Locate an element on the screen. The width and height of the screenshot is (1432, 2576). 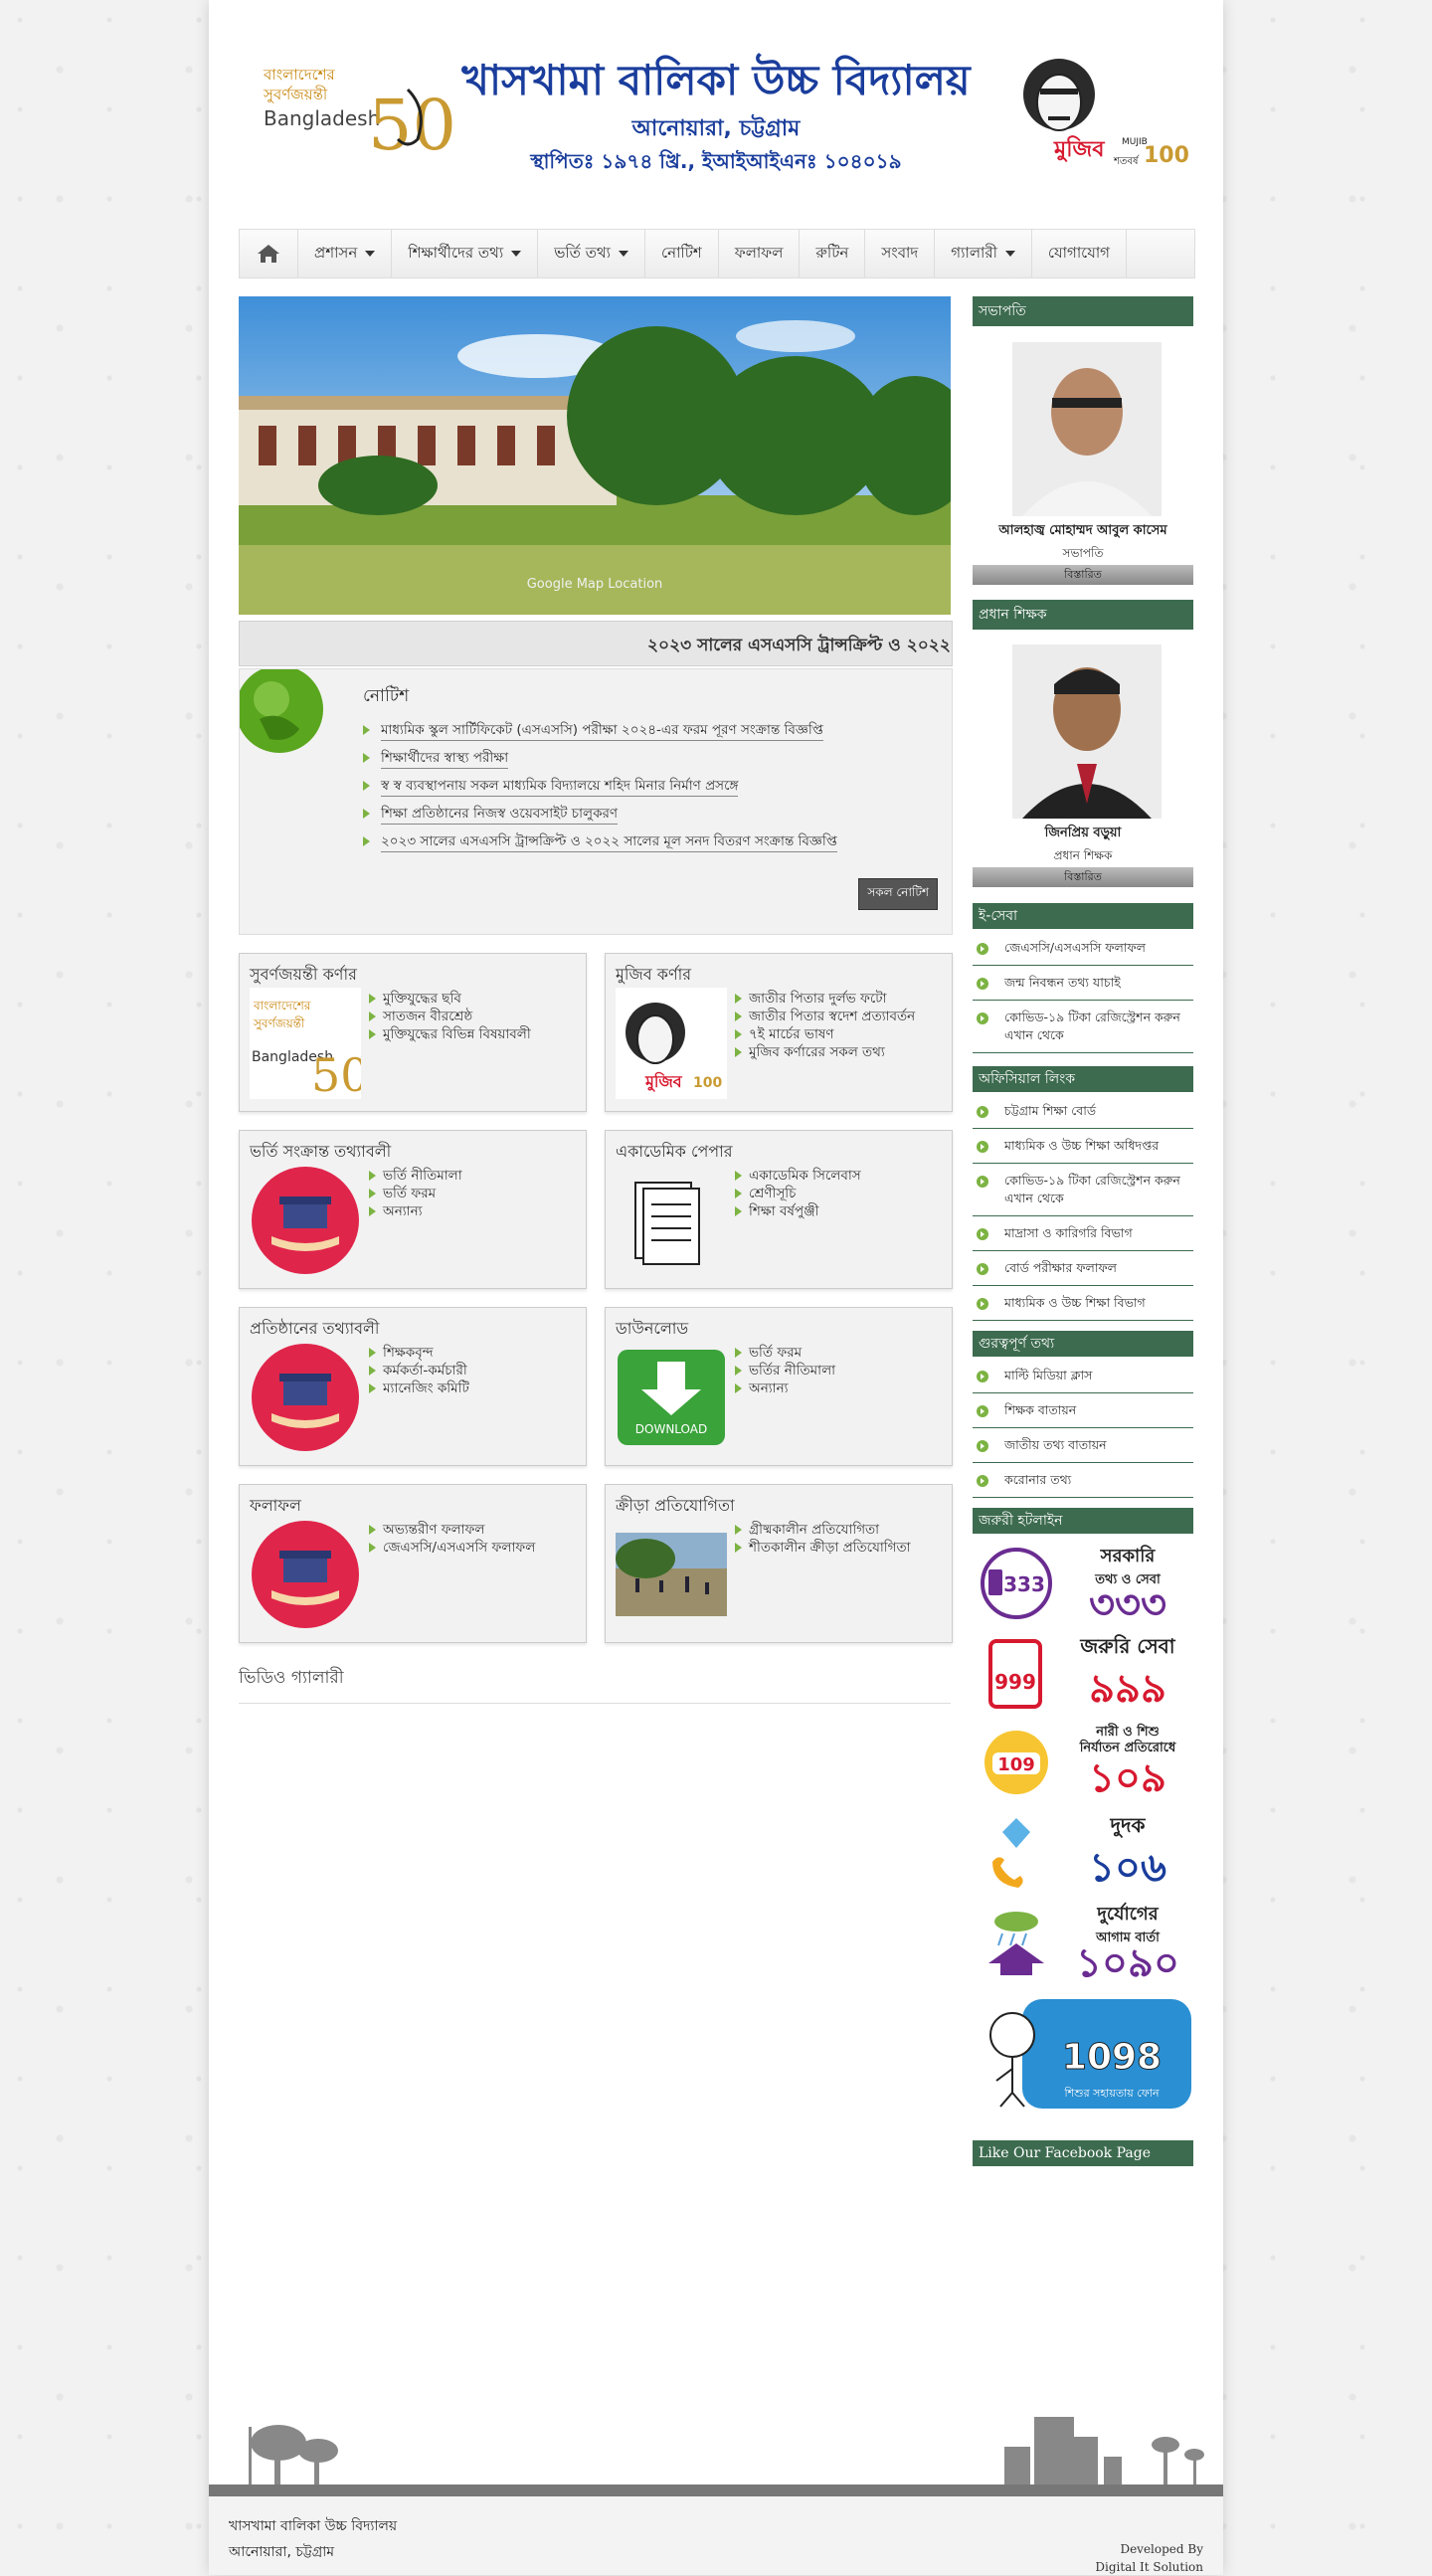
all-notice-button: সকল নোটিশ is located at coordinates (898, 894).